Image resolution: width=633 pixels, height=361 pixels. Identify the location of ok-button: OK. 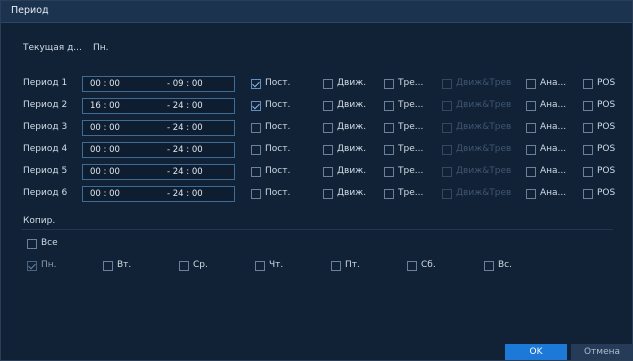
(536, 352).